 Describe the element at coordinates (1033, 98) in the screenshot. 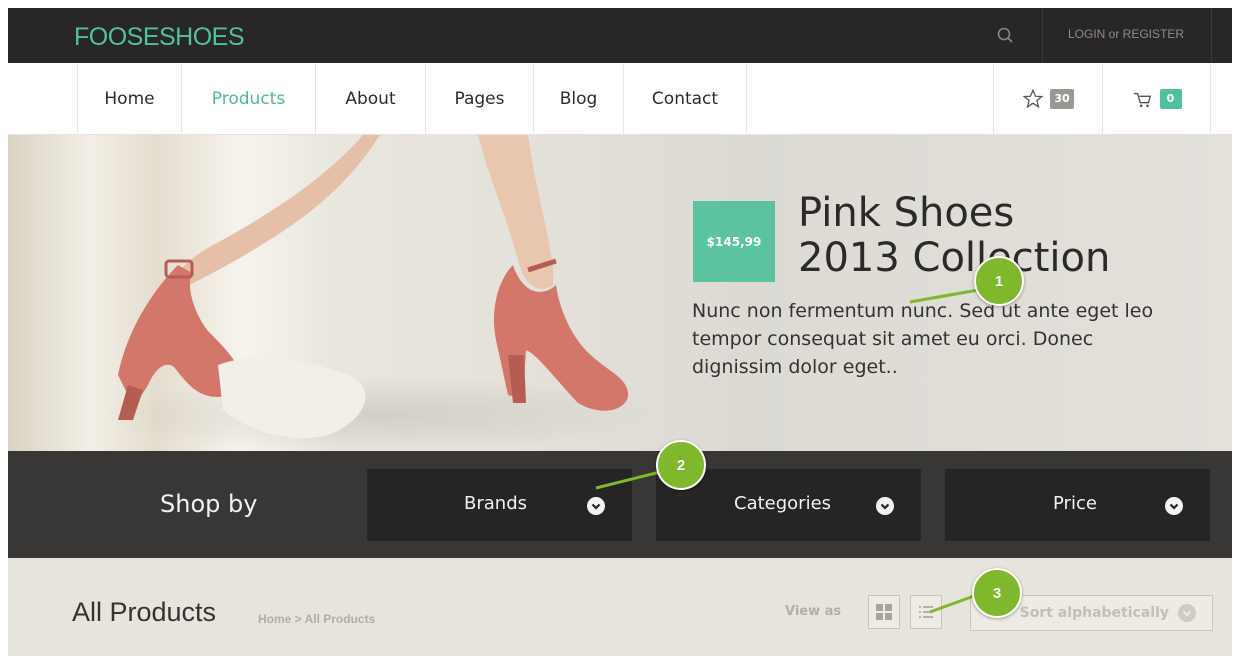

I see `star-icon` at that location.